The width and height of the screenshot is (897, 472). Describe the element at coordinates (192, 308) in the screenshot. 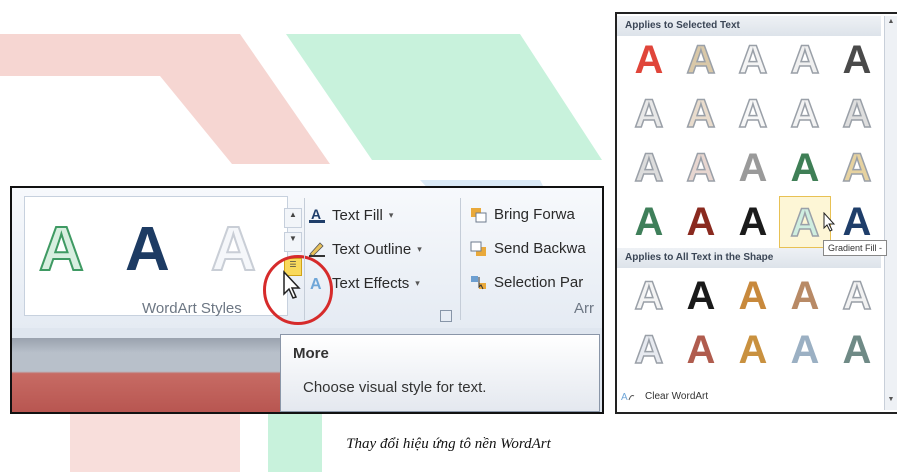

I see `wordart-styles-group-label: WordArt Styles` at that location.